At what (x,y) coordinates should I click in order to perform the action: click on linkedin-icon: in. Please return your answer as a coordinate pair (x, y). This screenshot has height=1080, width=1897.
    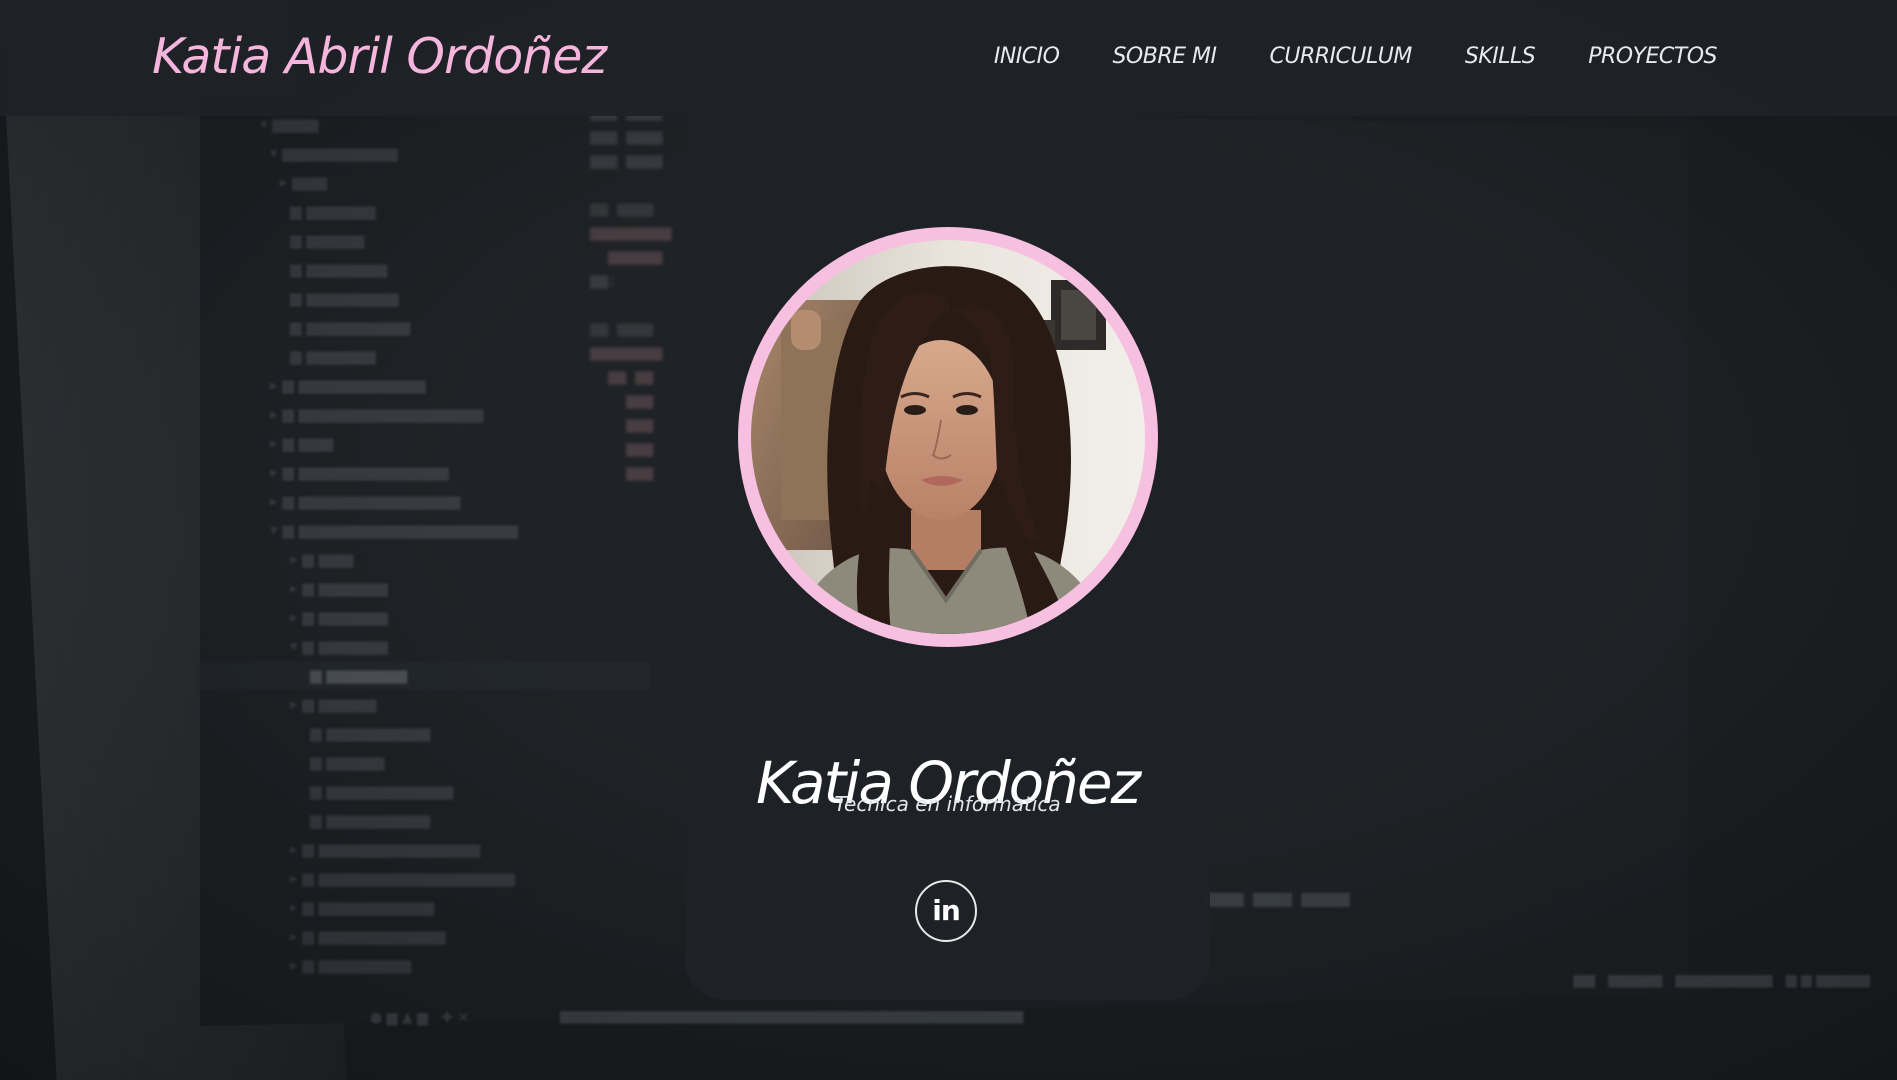
    Looking at the image, I should click on (946, 910).